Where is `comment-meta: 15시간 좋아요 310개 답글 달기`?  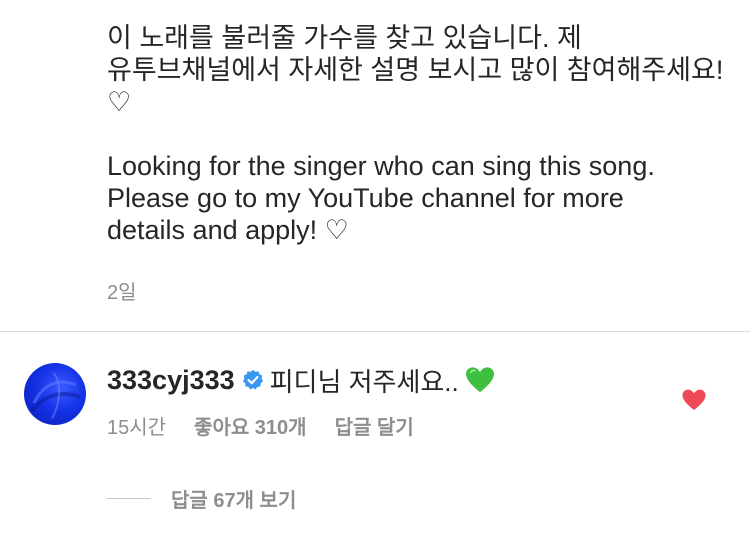 comment-meta: 15시간 좋아요 310개 답글 달기 is located at coordinates (260, 425).